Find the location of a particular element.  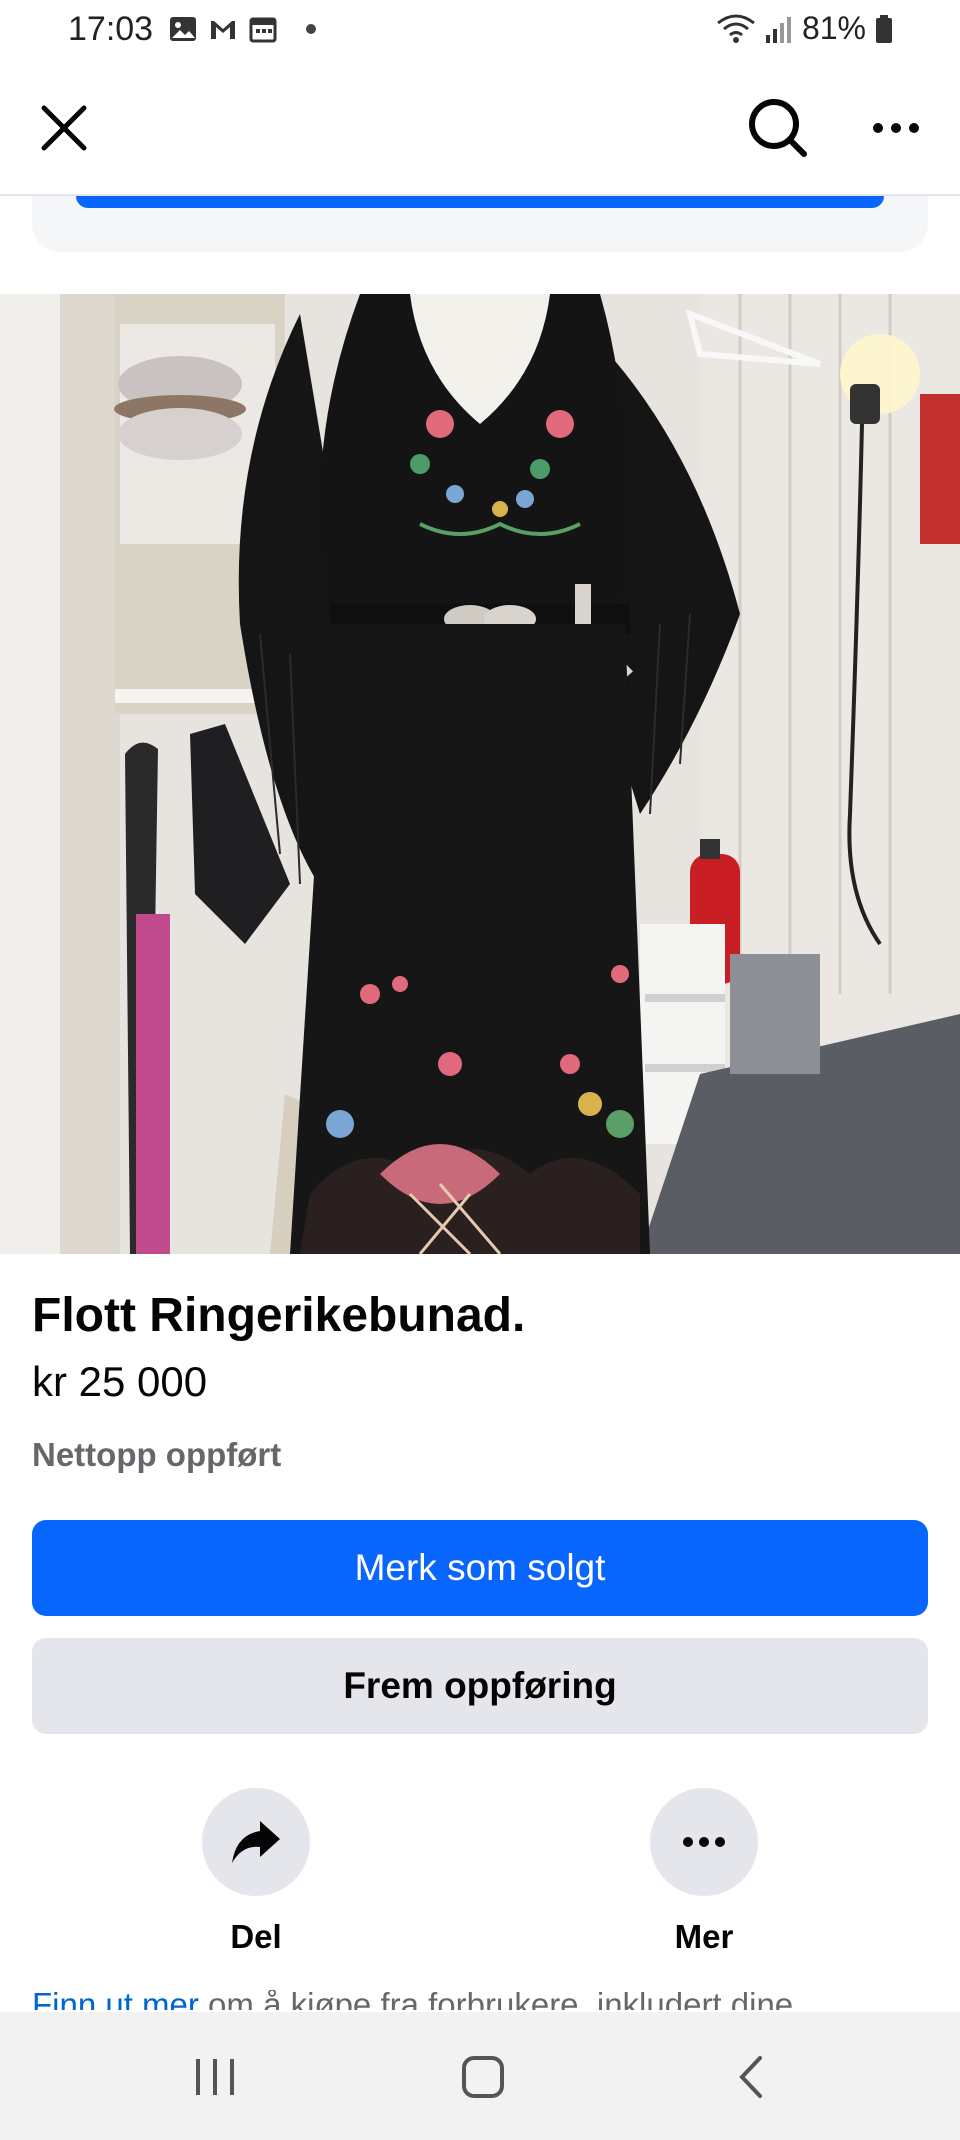

image-icon is located at coordinates (183, 29).